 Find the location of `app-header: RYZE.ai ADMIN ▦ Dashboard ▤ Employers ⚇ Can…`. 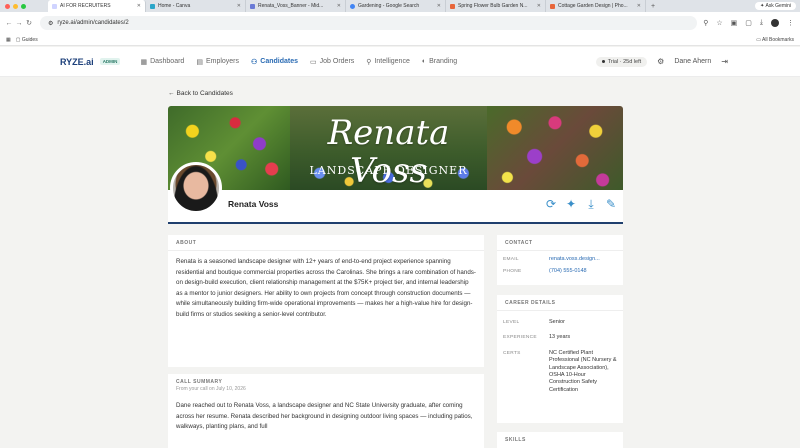

app-header: RYZE.ai ADMIN ▦ Dashboard ▤ Employers ⚇ Can… is located at coordinates (400, 62).